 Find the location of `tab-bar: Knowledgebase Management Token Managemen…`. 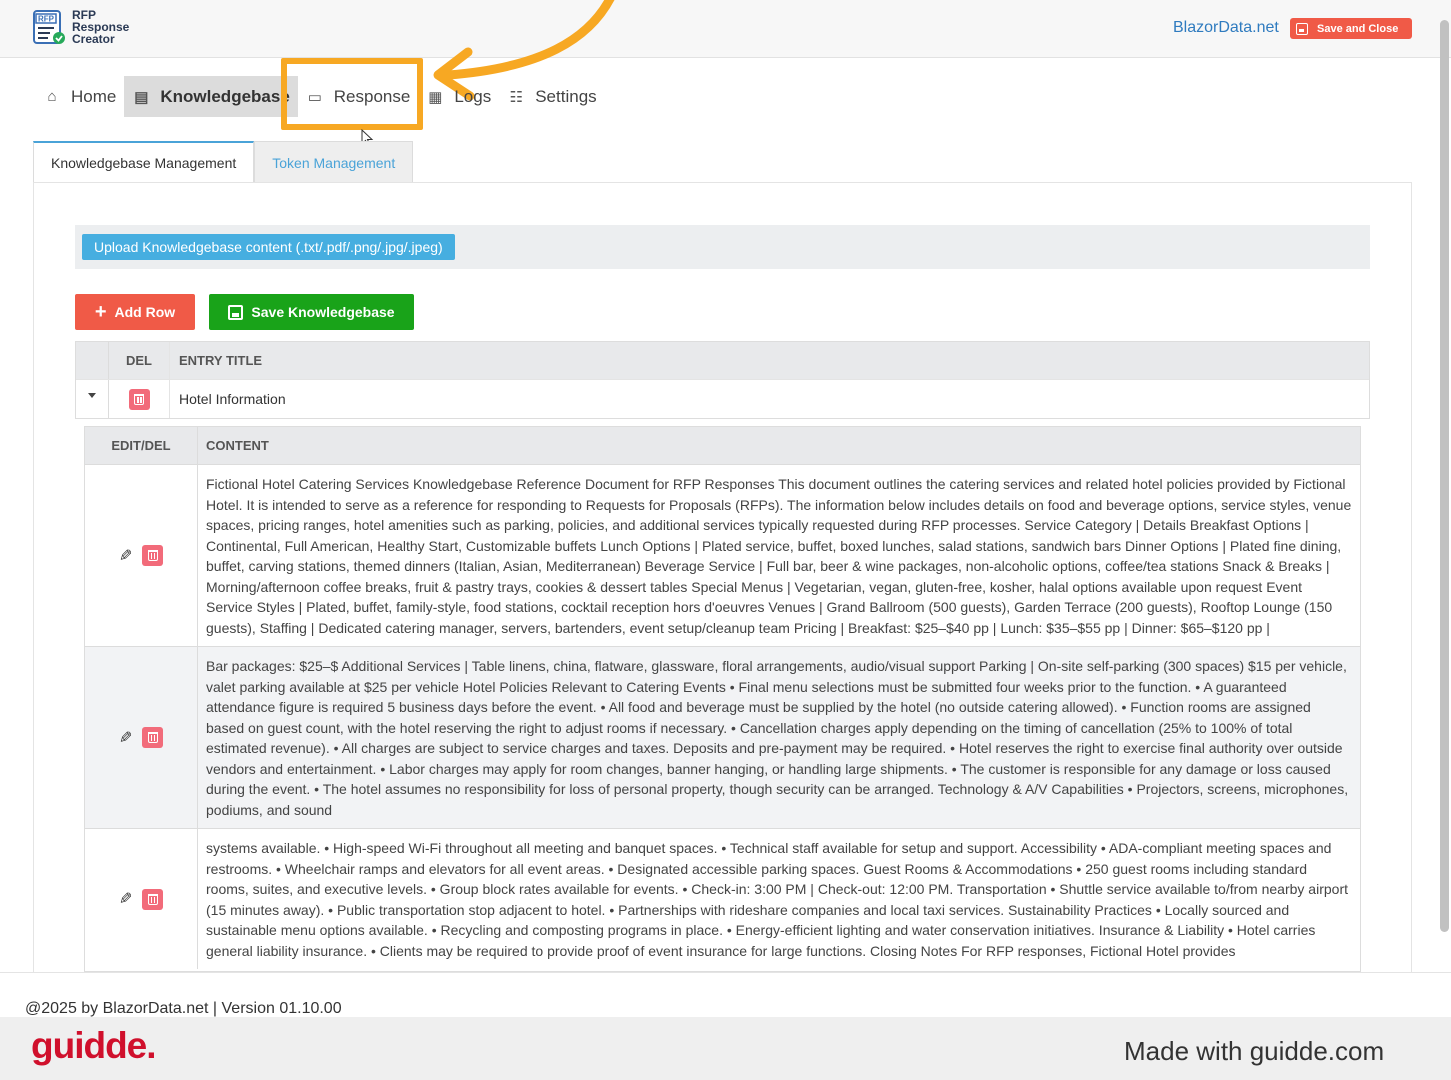

tab-bar: Knowledgebase Management Token Managemen… is located at coordinates (223, 162).